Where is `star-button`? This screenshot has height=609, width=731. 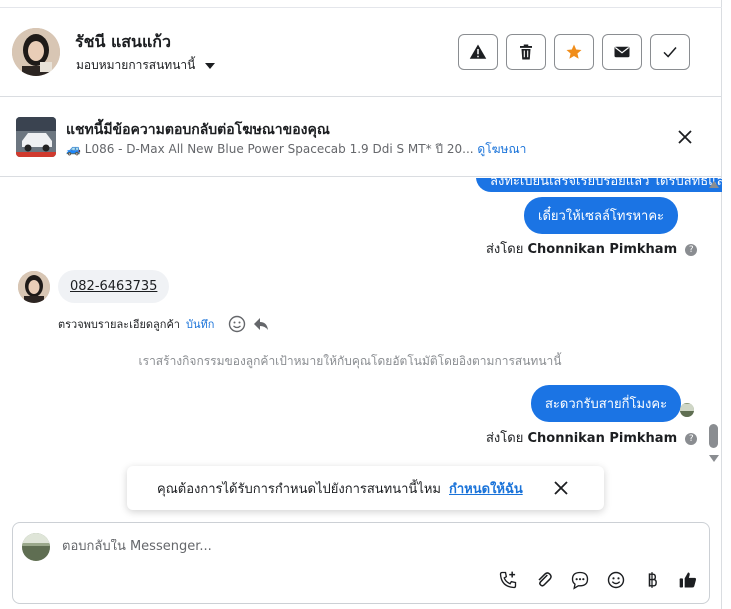 star-button is located at coordinates (574, 52).